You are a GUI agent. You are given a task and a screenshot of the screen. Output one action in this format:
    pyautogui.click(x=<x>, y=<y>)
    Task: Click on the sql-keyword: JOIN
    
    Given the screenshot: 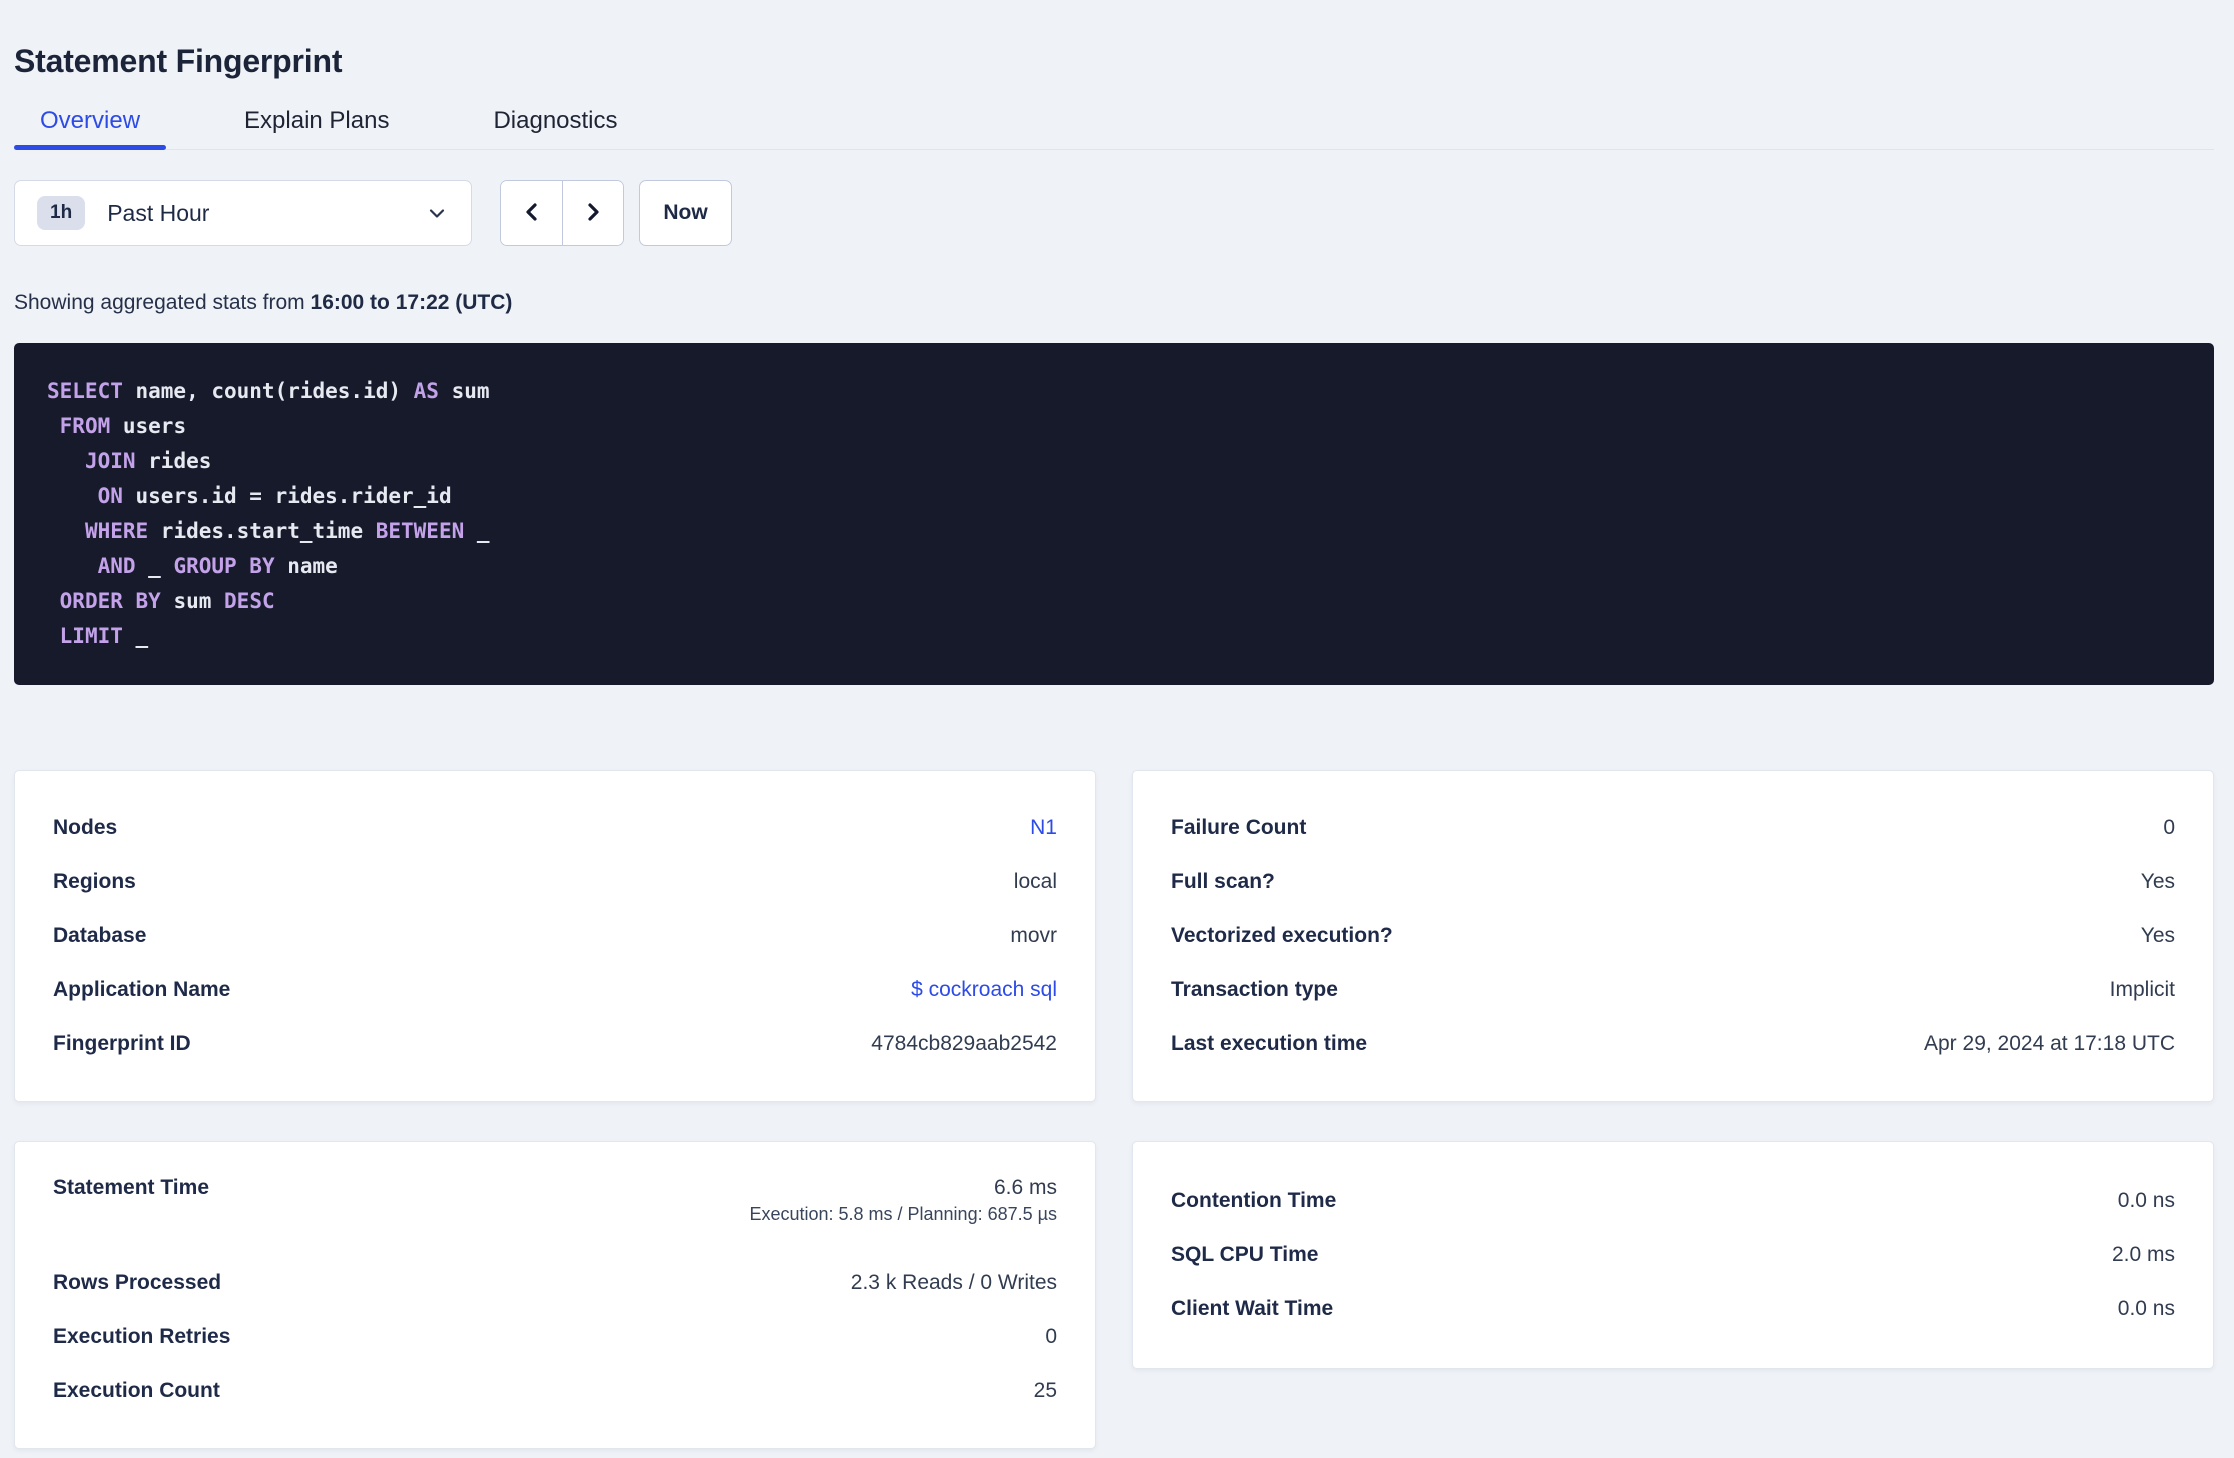 What is the action you would take?
    pyautogui.click(x=110, y=461)
    